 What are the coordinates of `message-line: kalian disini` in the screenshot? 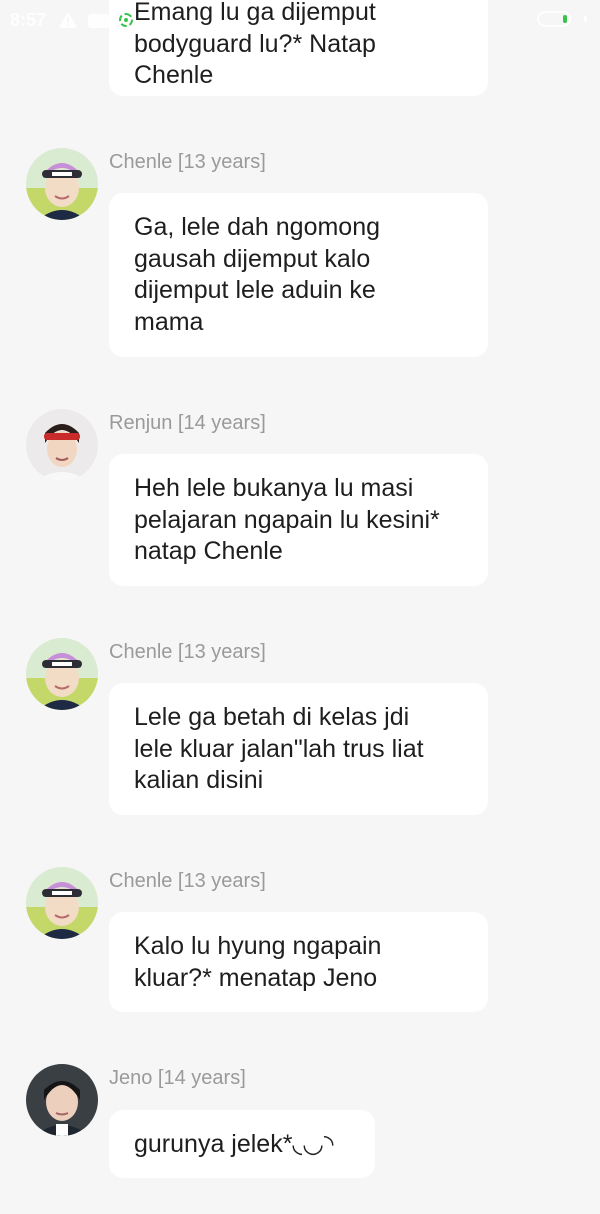 It's located at (199, 780).